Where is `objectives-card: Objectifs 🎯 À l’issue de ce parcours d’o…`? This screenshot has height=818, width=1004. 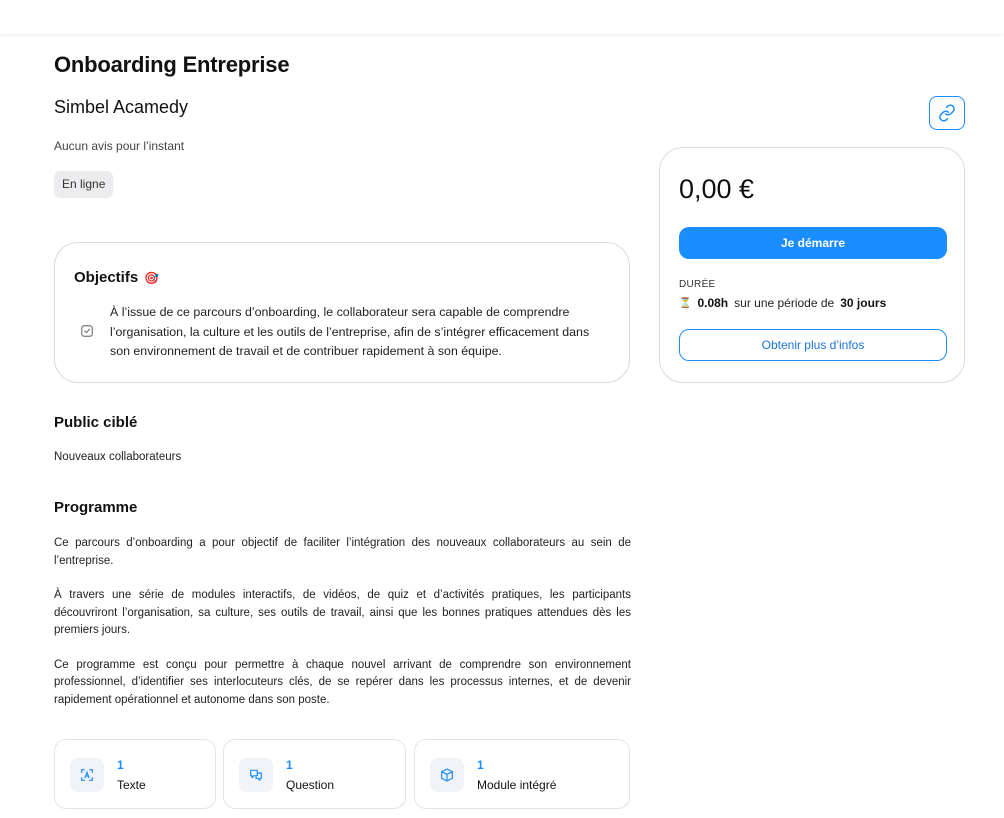
objectives-card: Objectifs 🎯 À l’issue de ce parcours d’o… is located at coordinates (342, 312).